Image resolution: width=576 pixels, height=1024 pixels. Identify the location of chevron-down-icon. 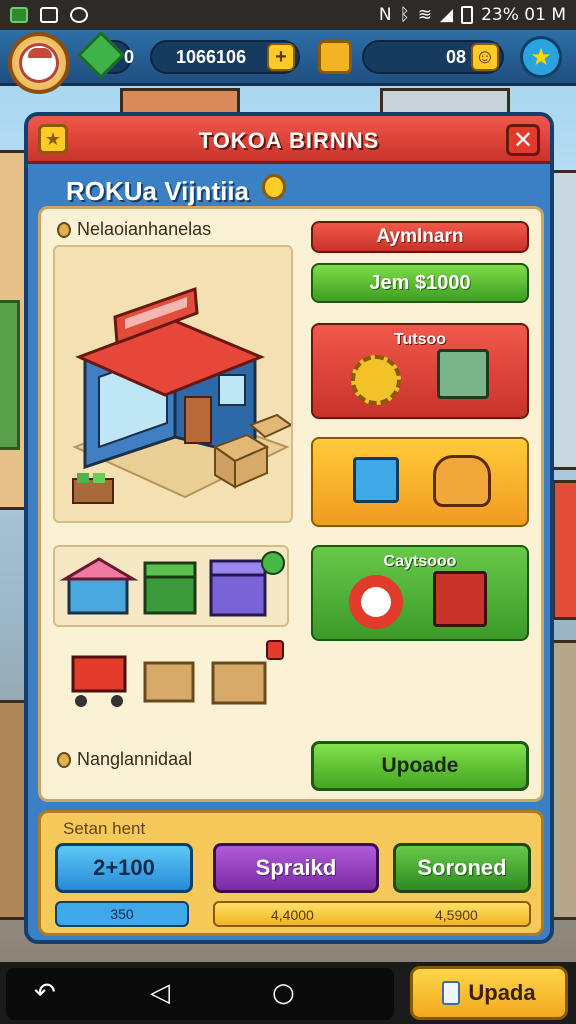
(19, 15).